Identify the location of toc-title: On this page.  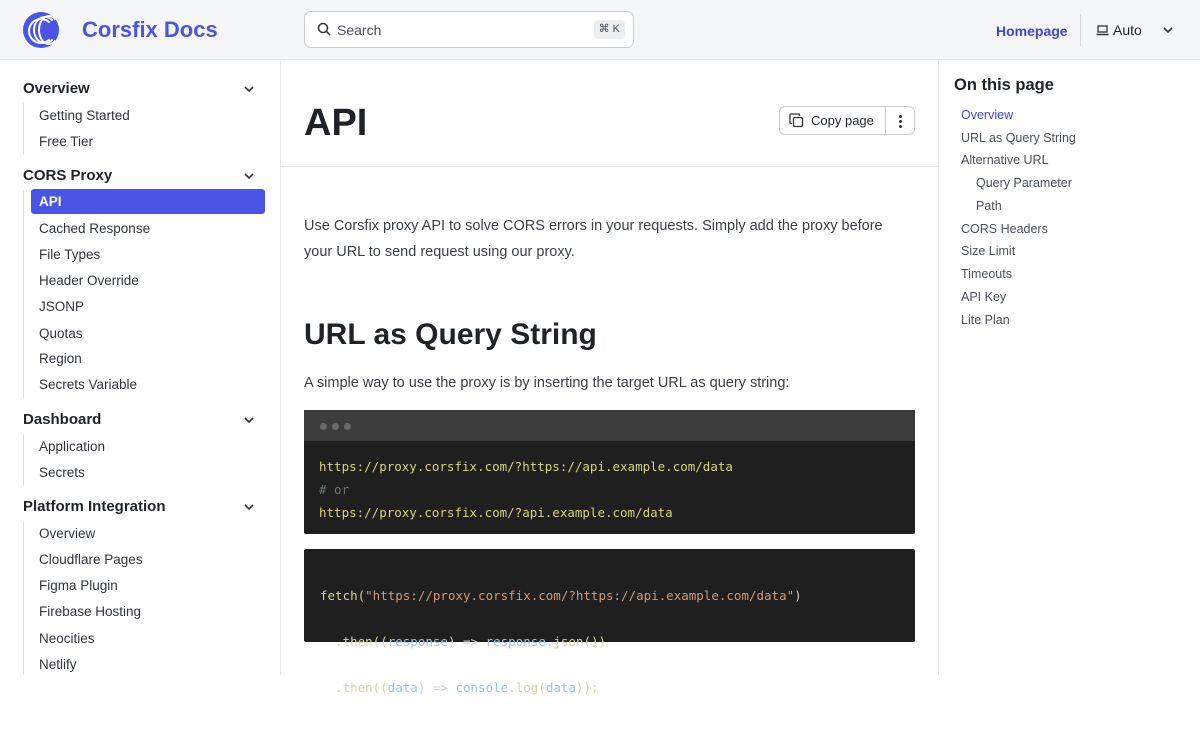
(1004, 85).